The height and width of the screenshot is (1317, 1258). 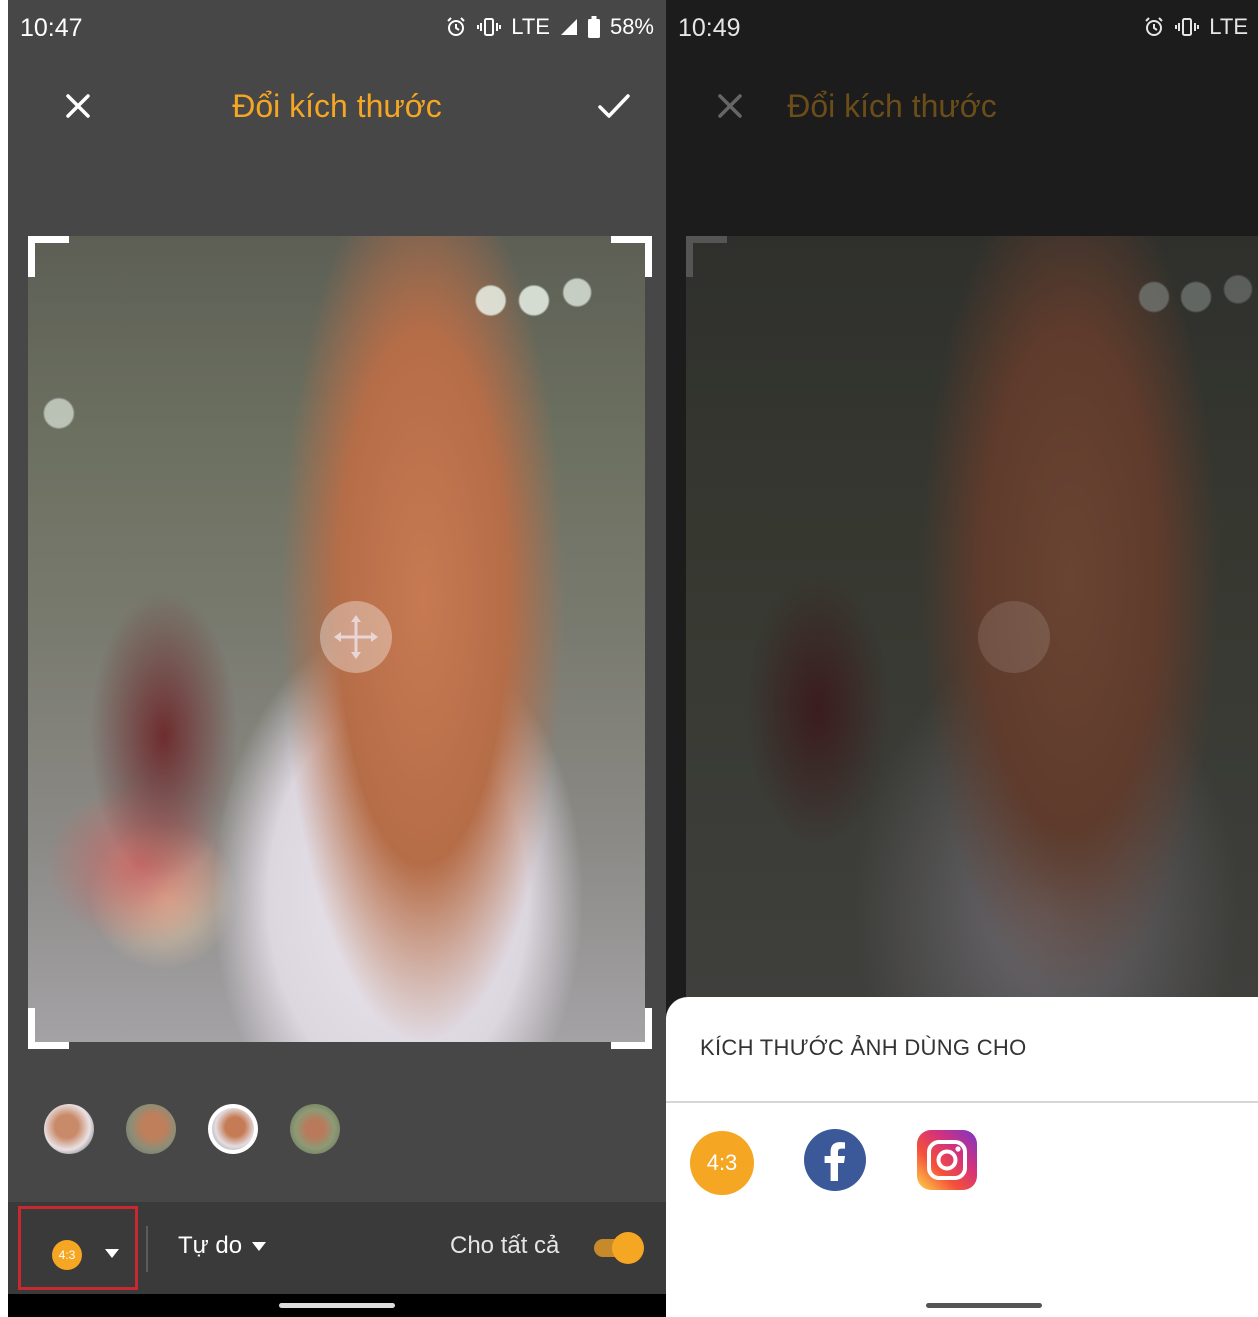 I want to click on check-icon, so click(x=614, y=106).